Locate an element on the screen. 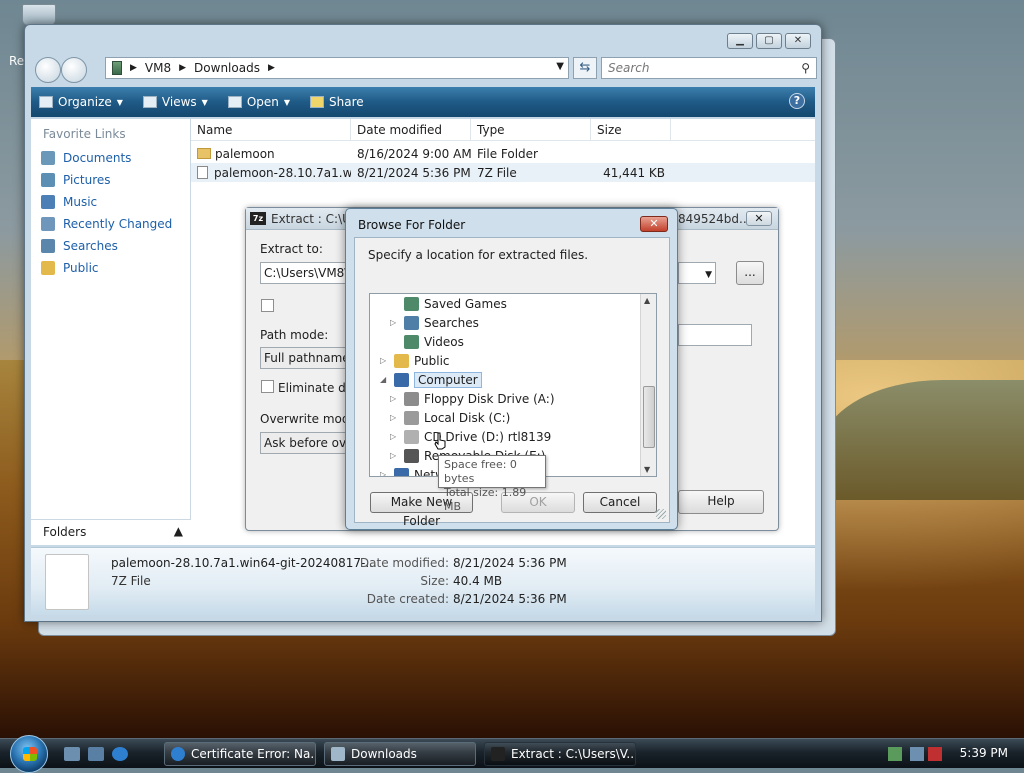 Image resolution: width=1024 pixels, height=773 pixels. tooltip-space-free: Space free: 0 bytes is located at coordinates (480, 471).